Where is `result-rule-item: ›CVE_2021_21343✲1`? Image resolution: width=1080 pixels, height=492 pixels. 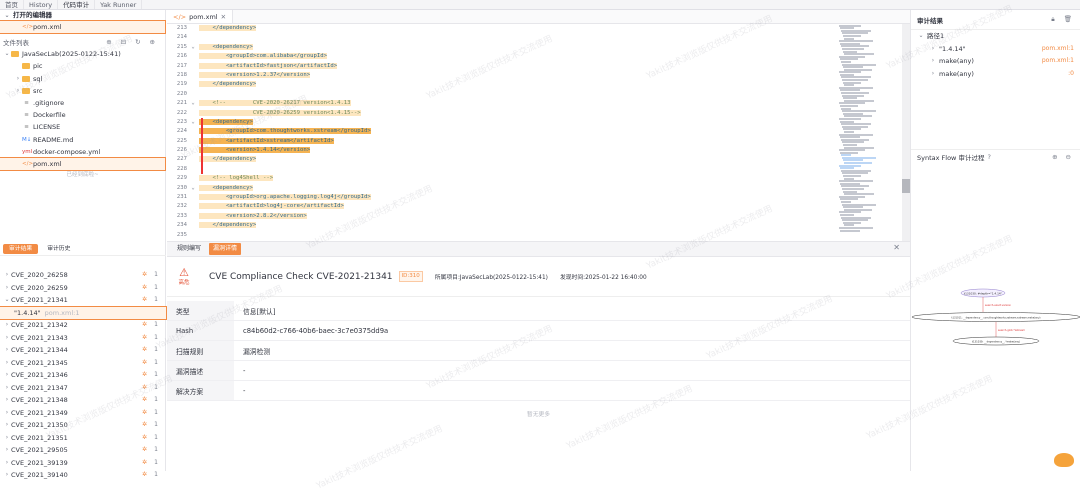
result-rule-item: ›CVE_2021_21343✲1 is located at coordinates (83, 338).